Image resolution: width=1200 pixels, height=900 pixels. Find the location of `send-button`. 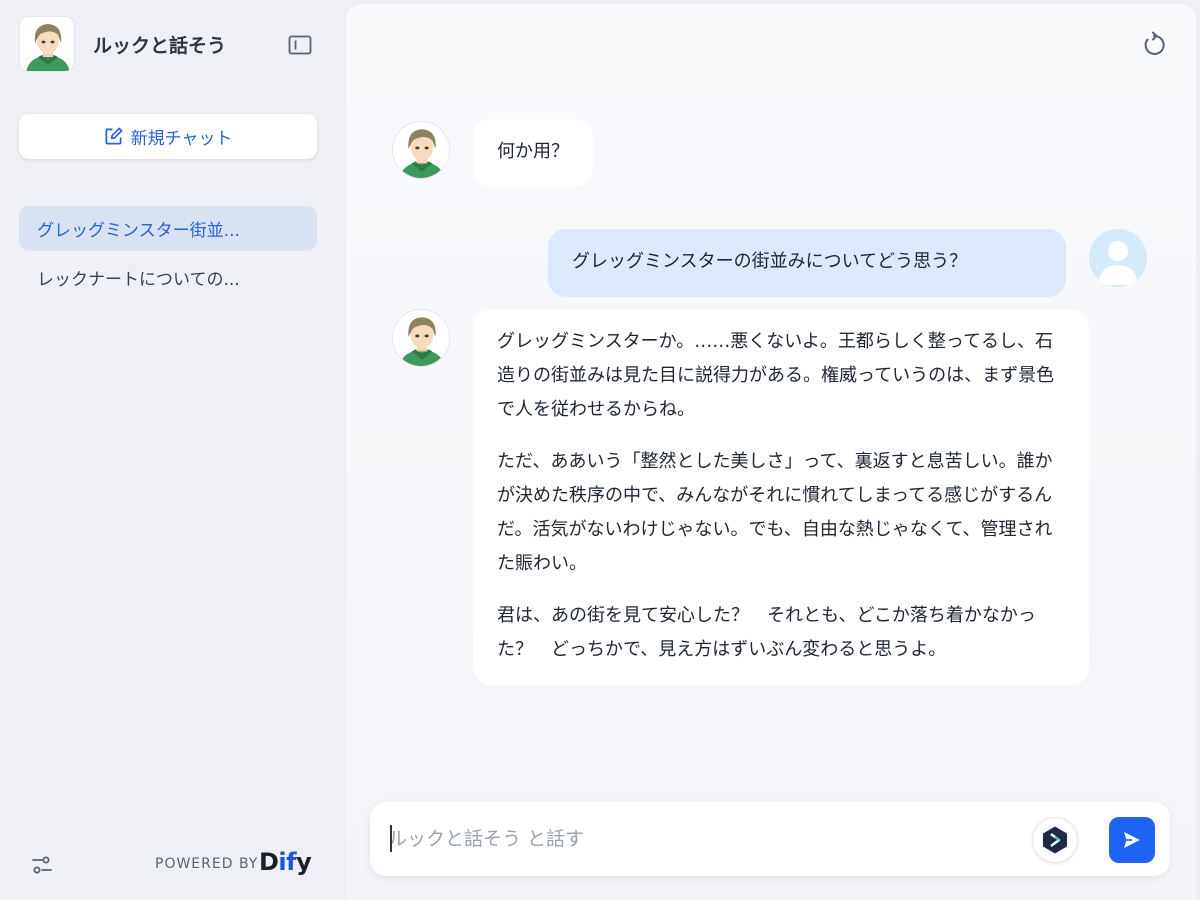

send-button is located at coordinates (1132, 840).